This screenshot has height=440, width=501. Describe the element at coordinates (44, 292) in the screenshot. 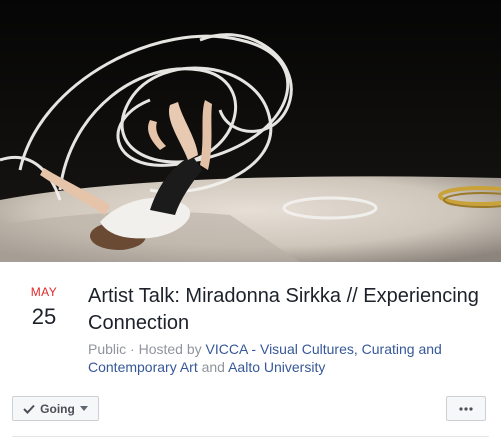

I see `event-month: MAY` at that location.